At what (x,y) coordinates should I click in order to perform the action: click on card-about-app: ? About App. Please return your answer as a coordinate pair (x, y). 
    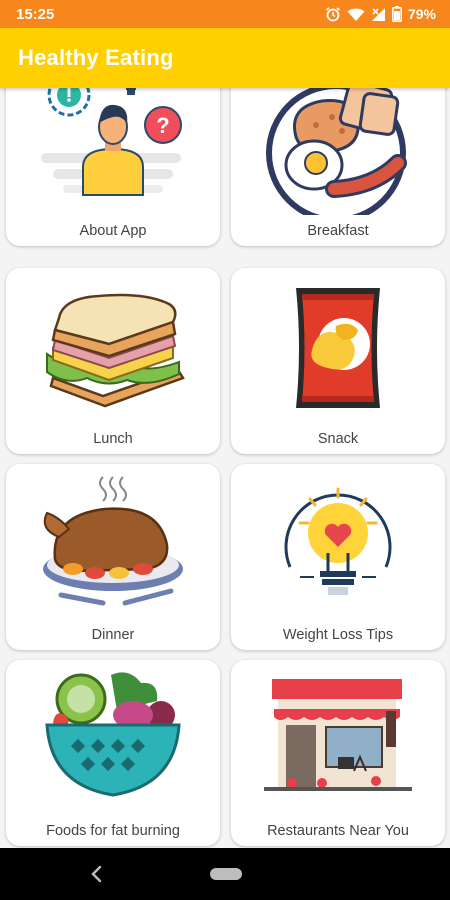
    Looking at the image, I should click on (113, 167).